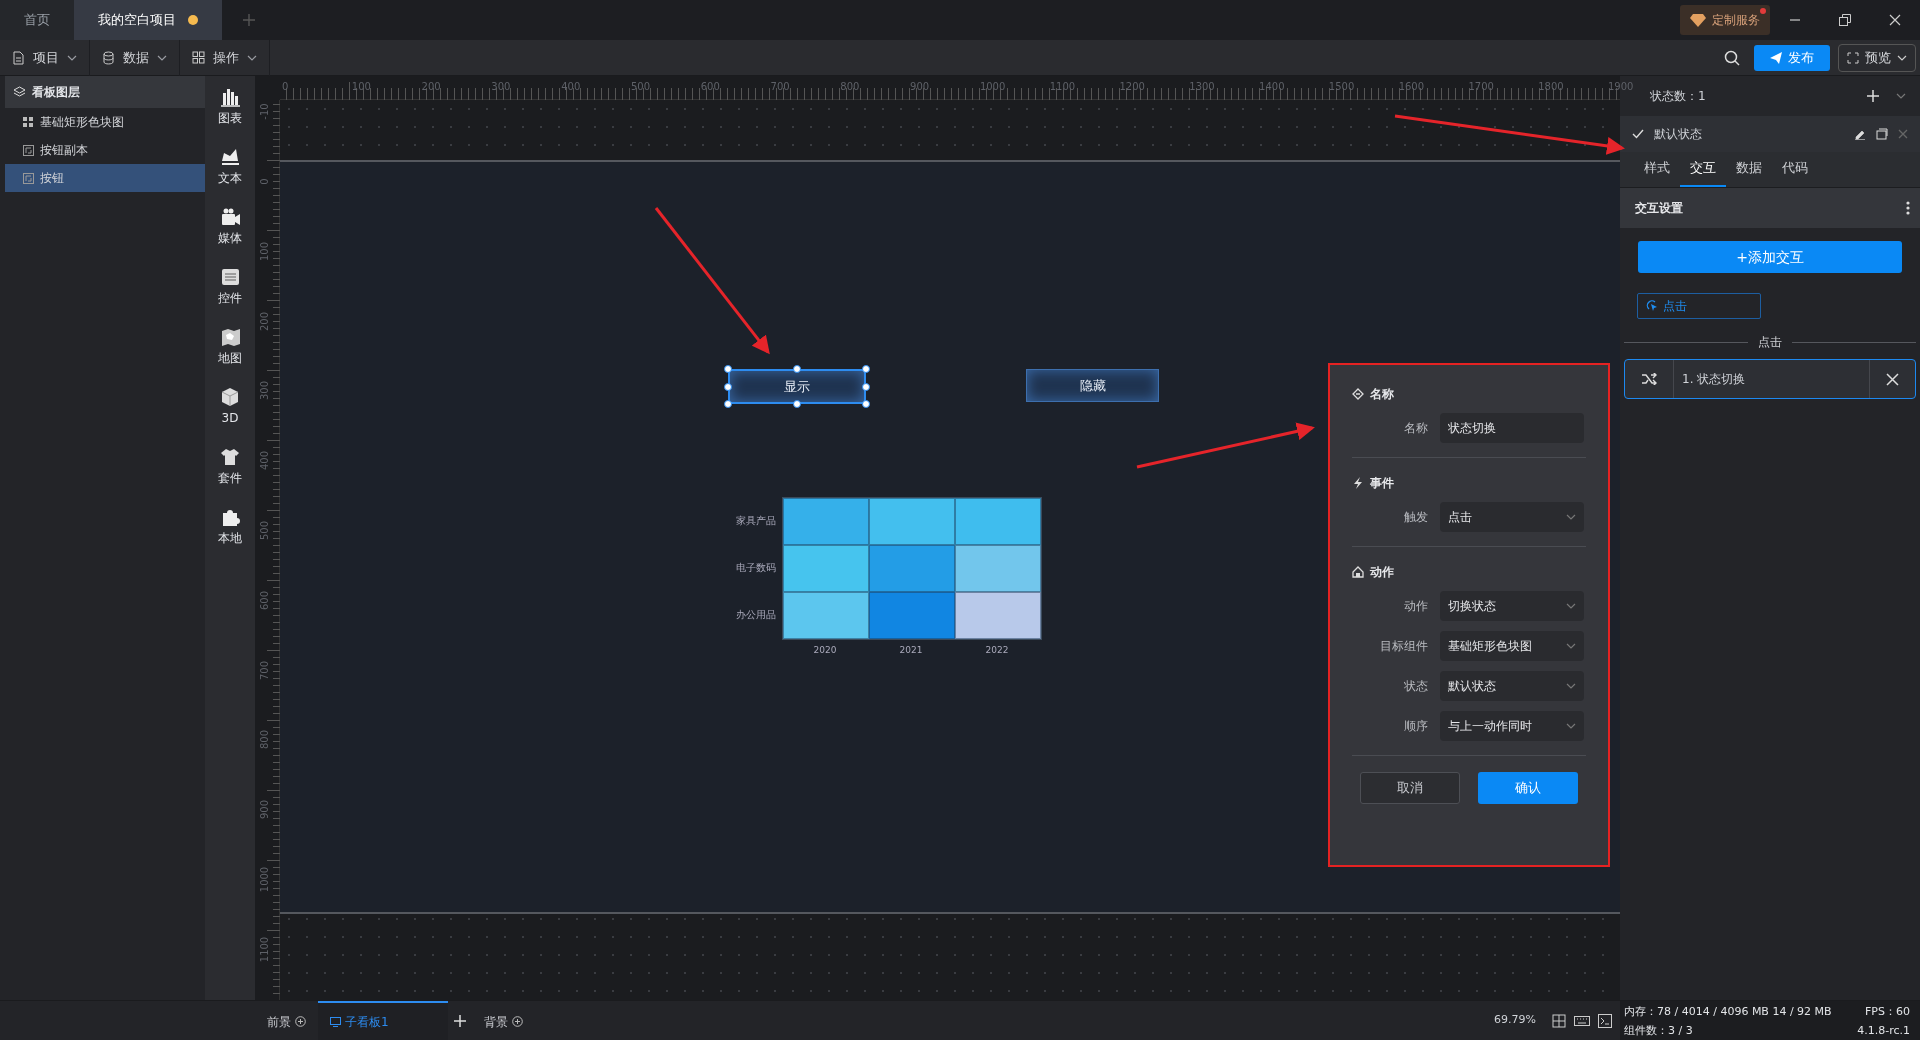 Image resolution: width=1920 pixels, height=1040 pixels. I want to click on cancel-button: 取消, so click(1410, 788).